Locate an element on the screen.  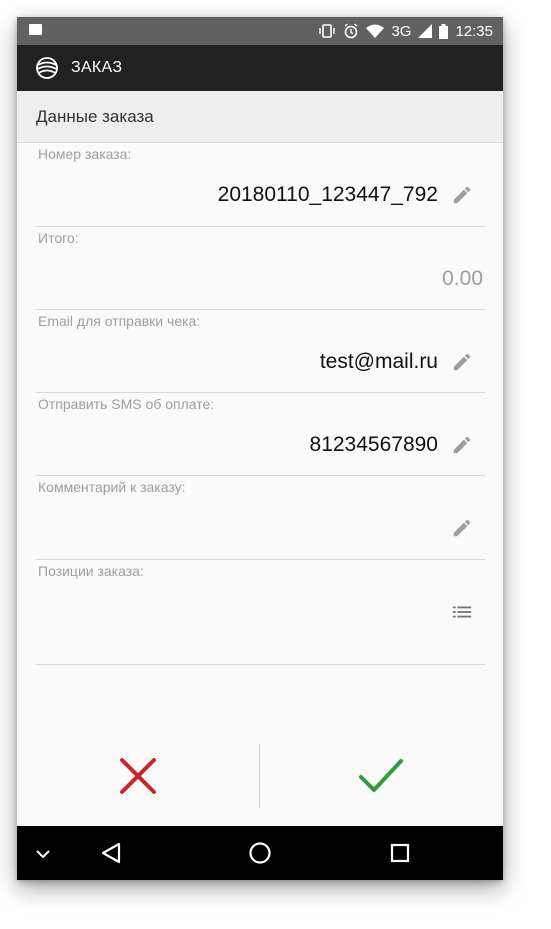
section-header: Данные заказа is located at coordinates (260, 117).